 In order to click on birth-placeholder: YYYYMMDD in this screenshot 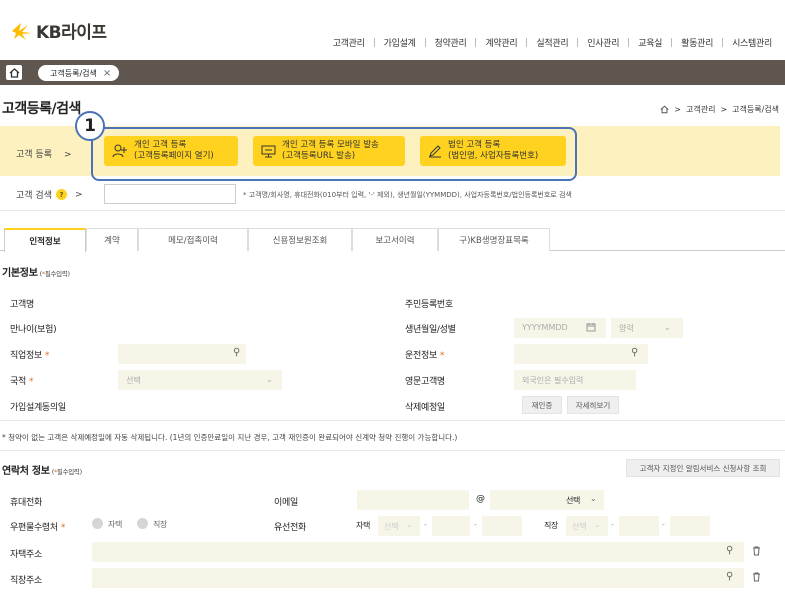, I will do `click(545, 327)`.